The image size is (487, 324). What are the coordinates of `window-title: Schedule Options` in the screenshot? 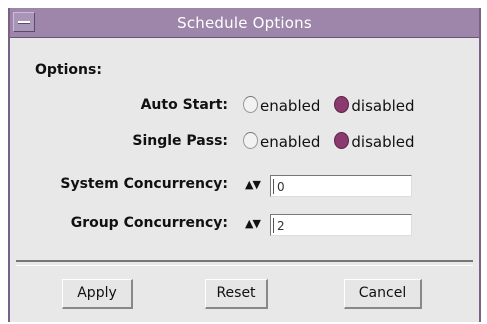 It's located at (244, 23).